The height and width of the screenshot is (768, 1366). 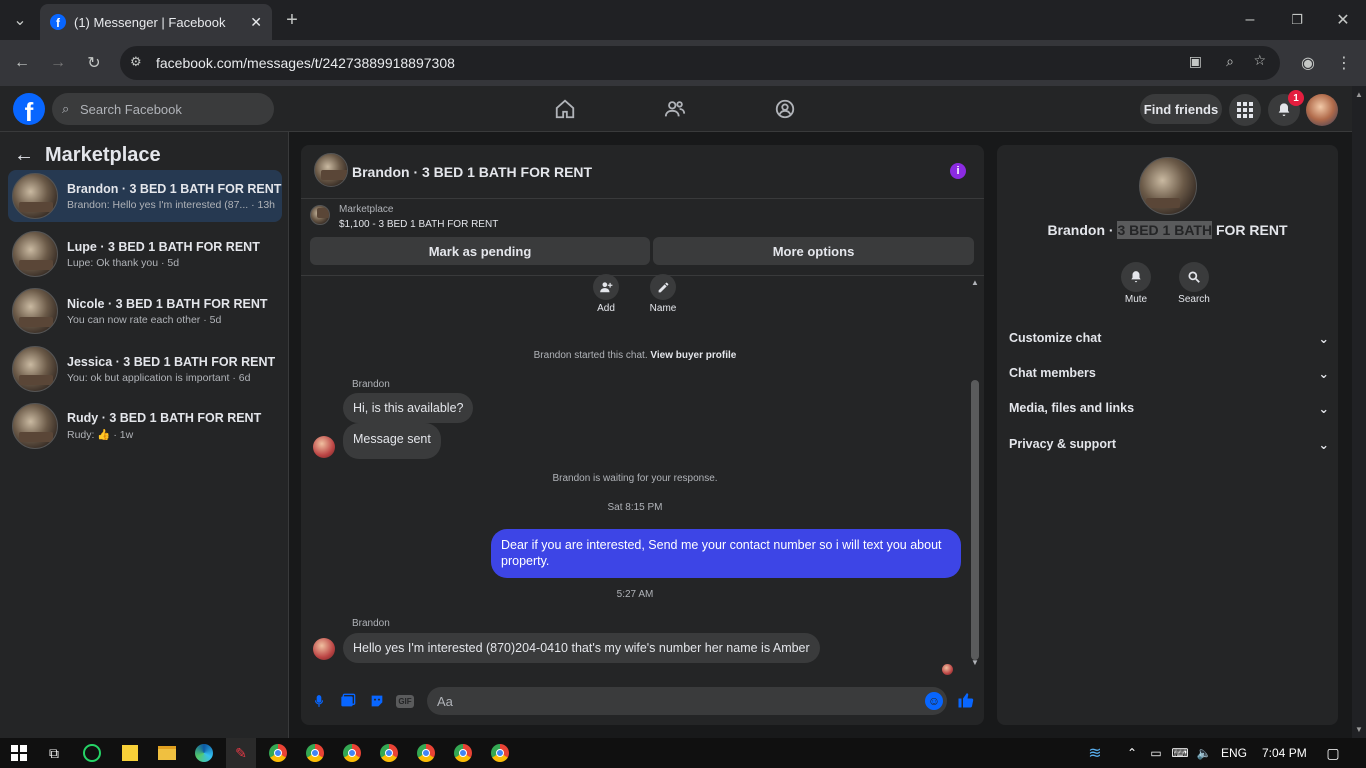 What do you see at coordinates (1204, 753) in the screenshot?
I see `volume-icon: 🔈` at bounding box center [1204, 753].